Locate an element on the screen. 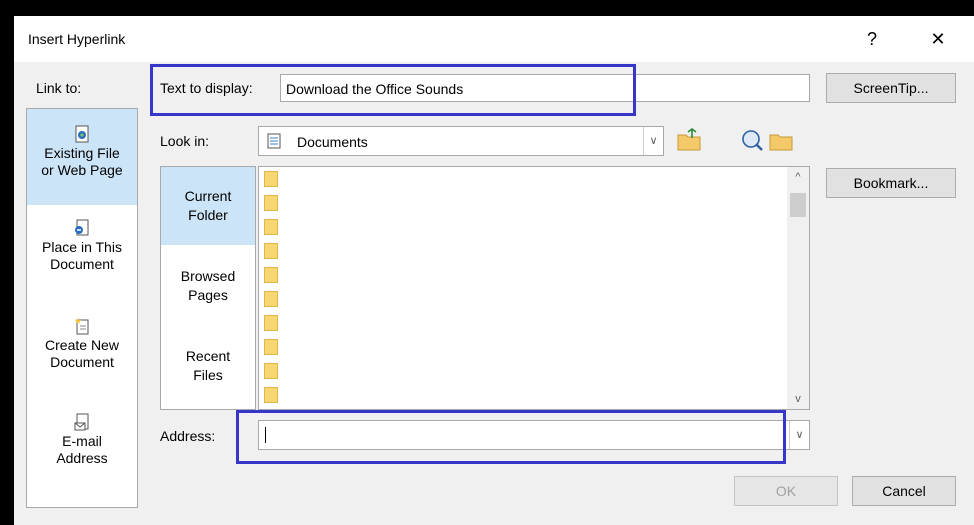 The image size is (974, 525). close-button: ✕ is located at coordinates (938, 39).